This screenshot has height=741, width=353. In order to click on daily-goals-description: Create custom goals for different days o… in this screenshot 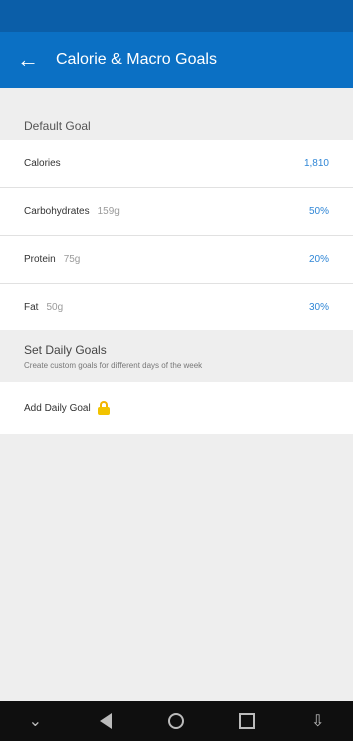, I will do `click(113, 365)`.